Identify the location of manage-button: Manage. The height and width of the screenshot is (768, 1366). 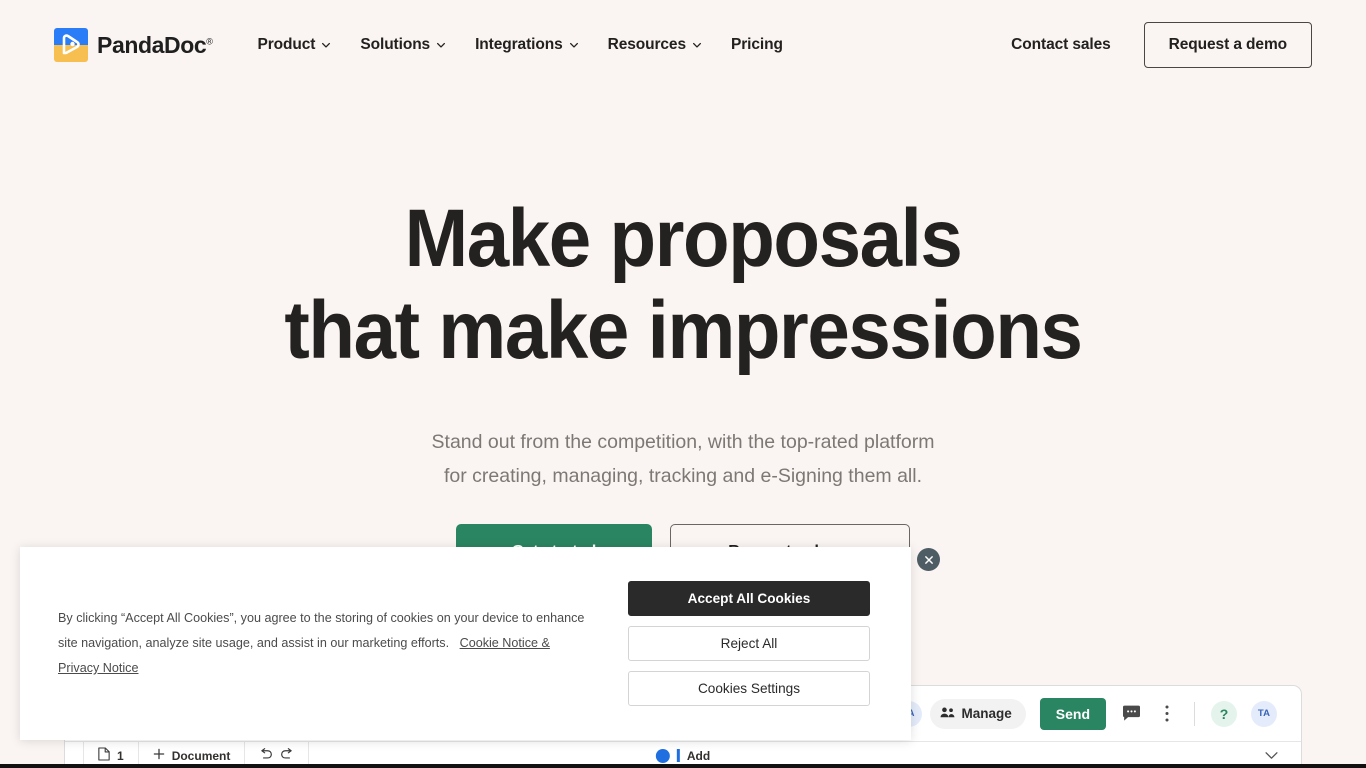
(977, 713).